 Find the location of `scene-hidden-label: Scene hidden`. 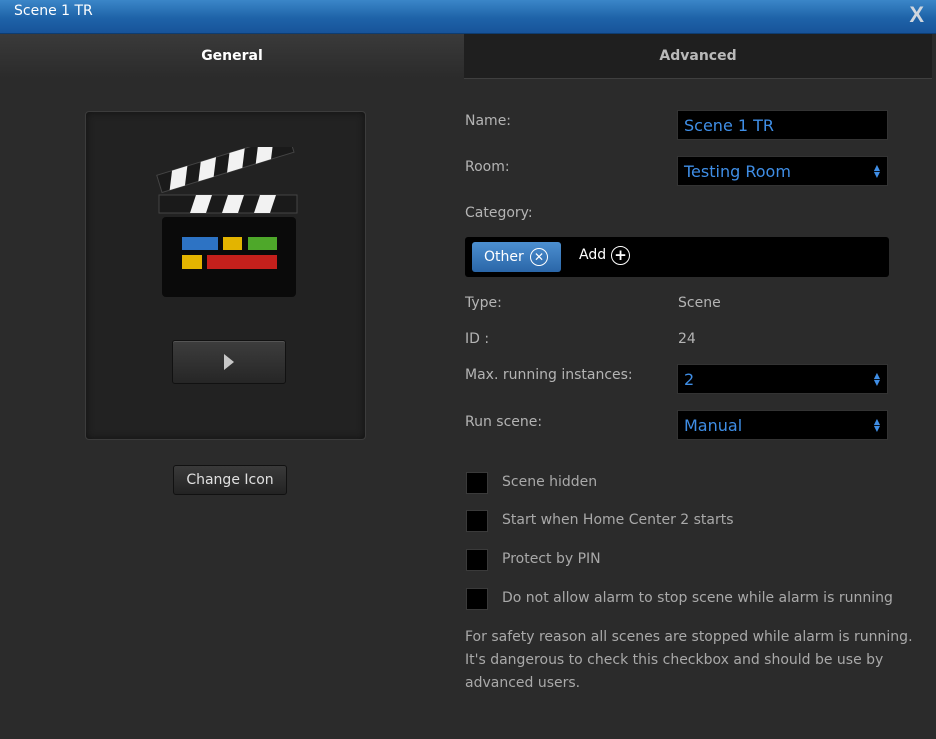

scene-hidden-label: Scene hidden is located at coordinates (550, 482).